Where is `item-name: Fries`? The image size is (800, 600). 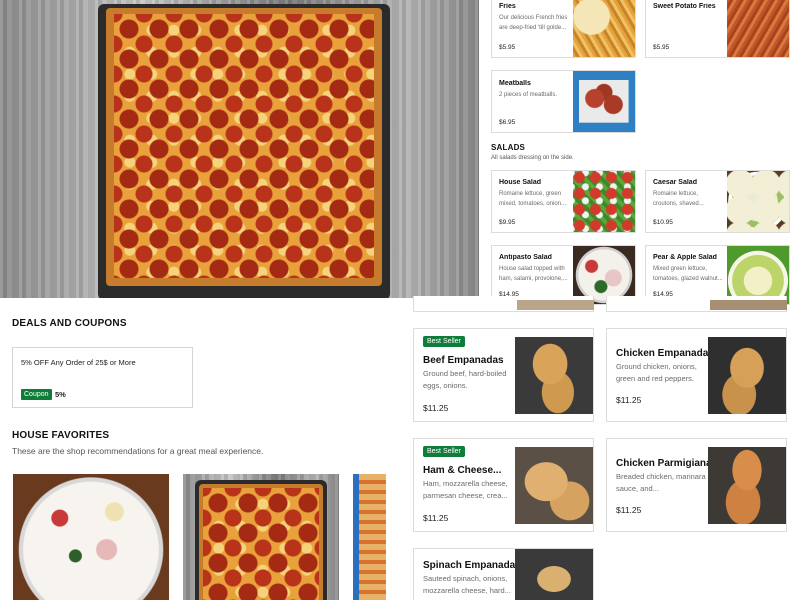 item-name: Fries is located at coordinates (507, 6).